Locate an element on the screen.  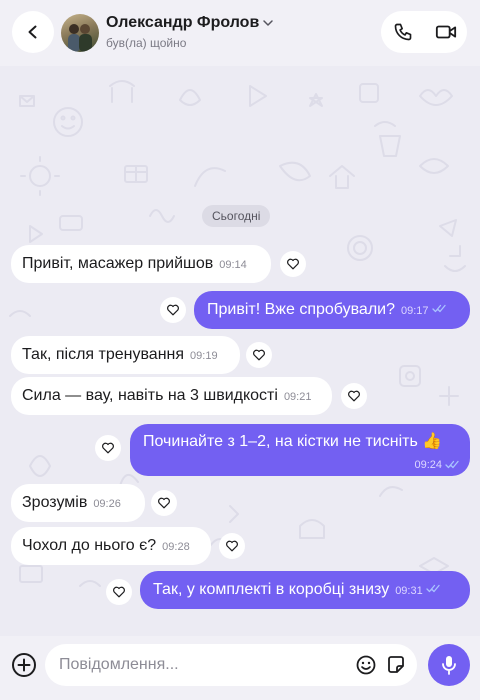
message-text: Сила — вау, навіть на 3 швидкості is located at coordinates (150, 395).